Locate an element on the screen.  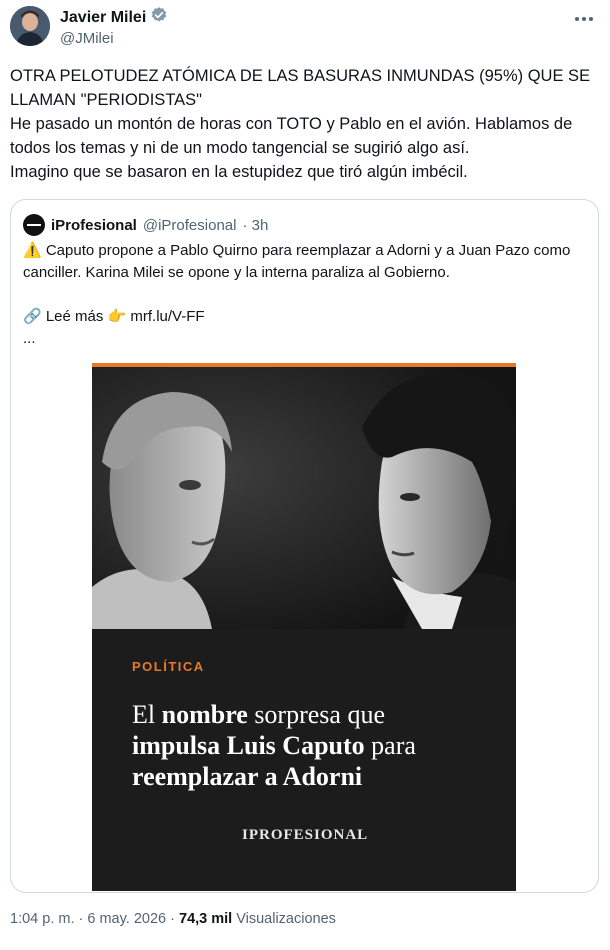
more-options-icon is located at coordinates (584, 18).